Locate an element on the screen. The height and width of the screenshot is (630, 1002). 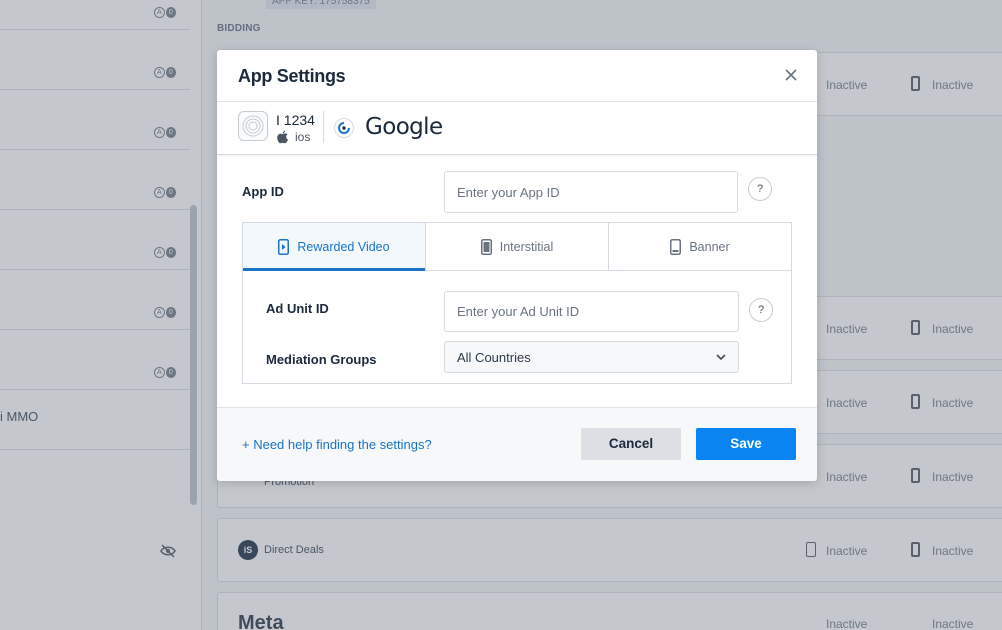
mediation-groups-label: Mediation Groups is located at coordinates (321, 359).